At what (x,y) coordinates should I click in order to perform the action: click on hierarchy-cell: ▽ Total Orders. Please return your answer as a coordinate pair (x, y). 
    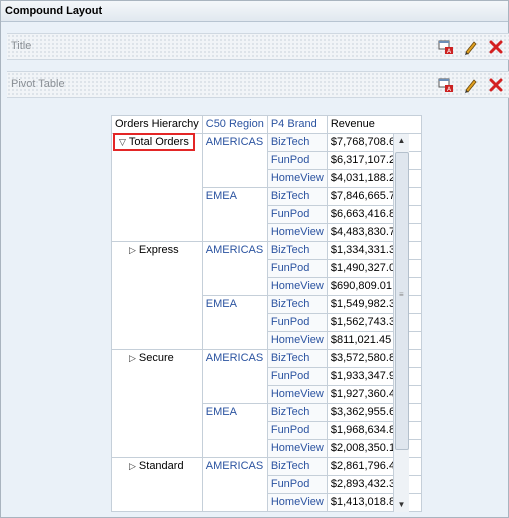
    Looking at the image, I should click on (157, 187).